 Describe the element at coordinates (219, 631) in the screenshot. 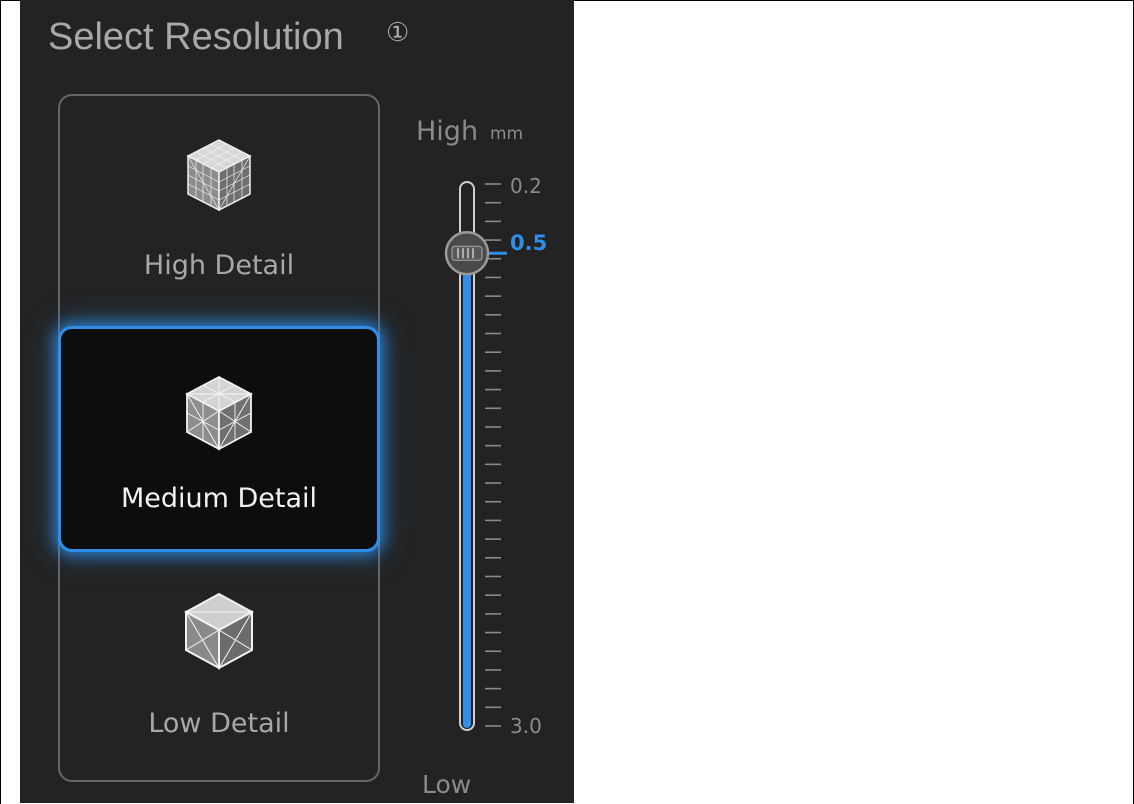

I see `low-detail-cube-icon` at that location.